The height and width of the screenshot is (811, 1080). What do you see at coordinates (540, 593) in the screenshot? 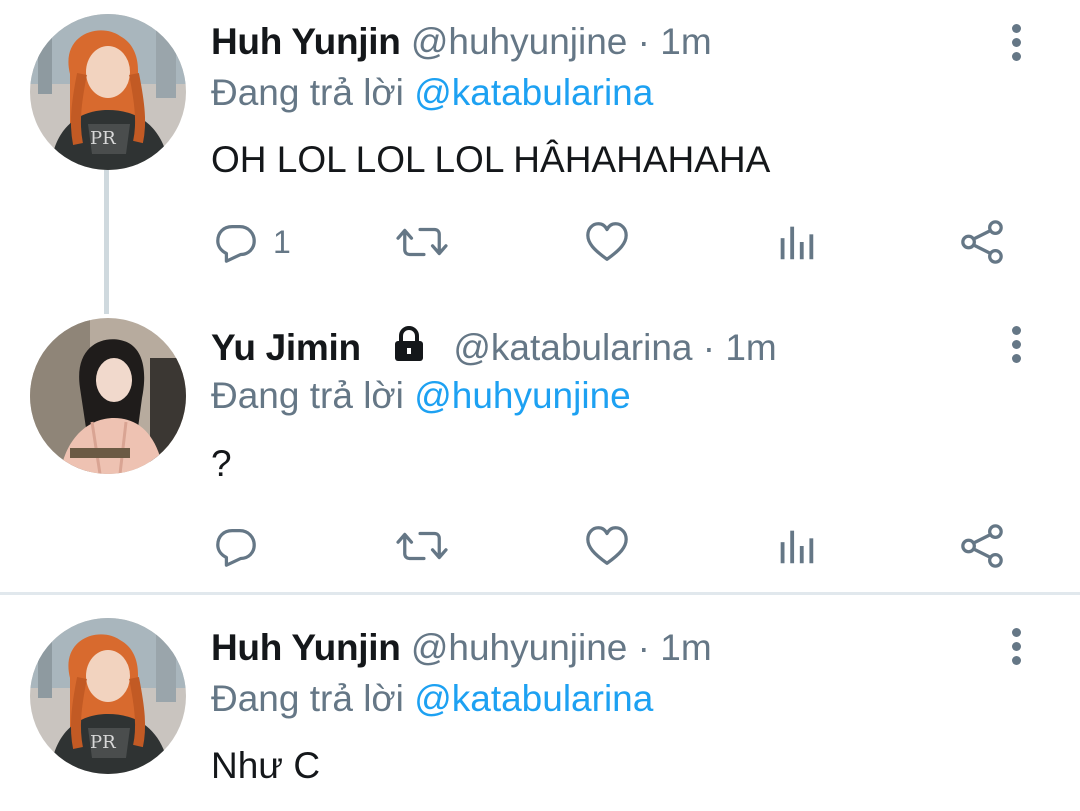
I see `tweet-divider` at bounding box center [540, 593].